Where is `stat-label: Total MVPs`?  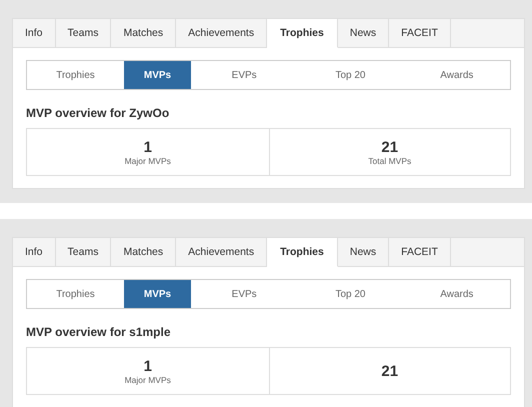
stat-label: Total MVPs is located at coordinates (390, 161).